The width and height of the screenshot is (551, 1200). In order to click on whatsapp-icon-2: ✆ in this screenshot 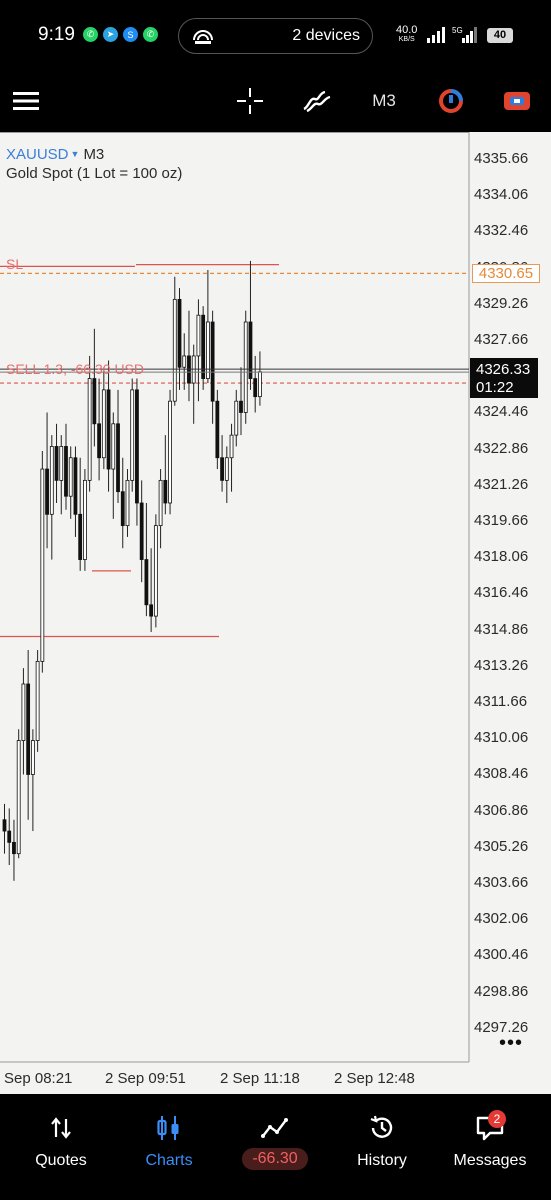, I will do `click(150, 34)`.